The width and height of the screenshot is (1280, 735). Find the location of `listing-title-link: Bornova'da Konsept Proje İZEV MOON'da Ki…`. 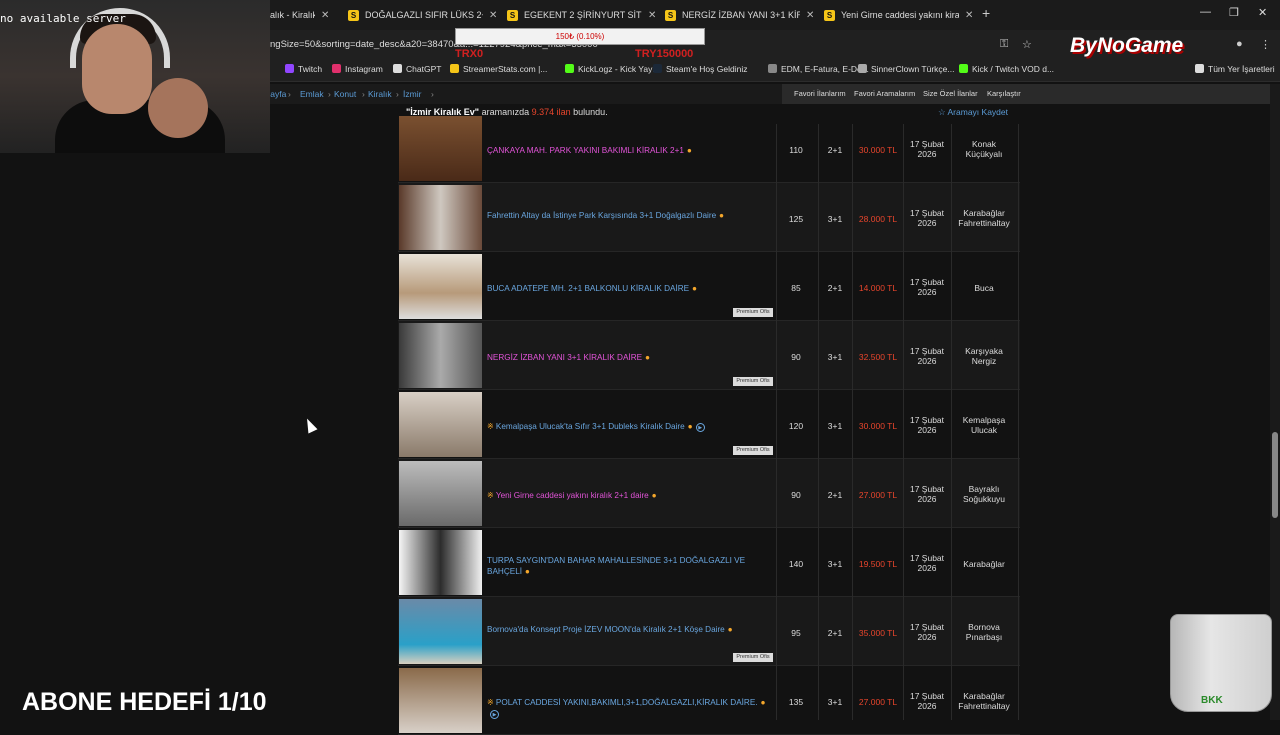

listing-title-link: Bornova'da Konsept Proje İZEV MOON'da Ki… is located at coordinates (631, 629).